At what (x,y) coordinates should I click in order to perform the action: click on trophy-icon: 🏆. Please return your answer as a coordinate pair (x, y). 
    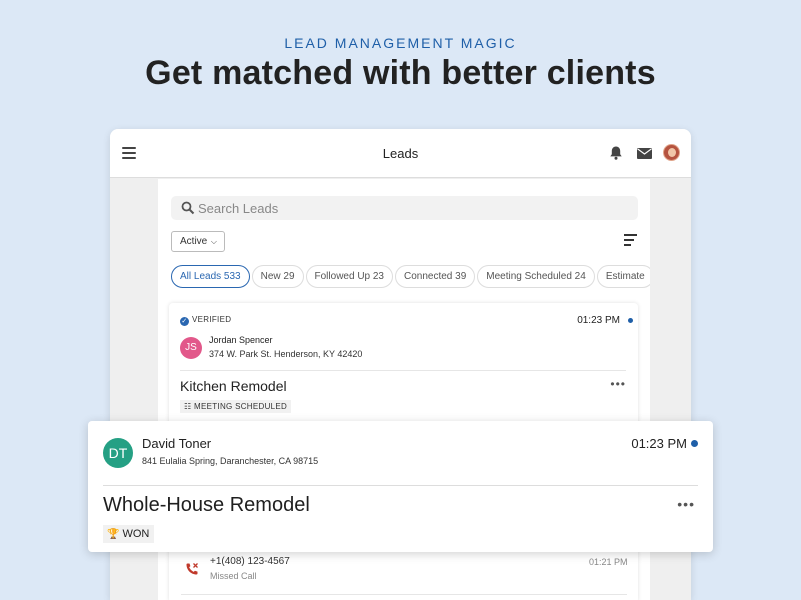
    Looking at the image, I should click on (113, 534).